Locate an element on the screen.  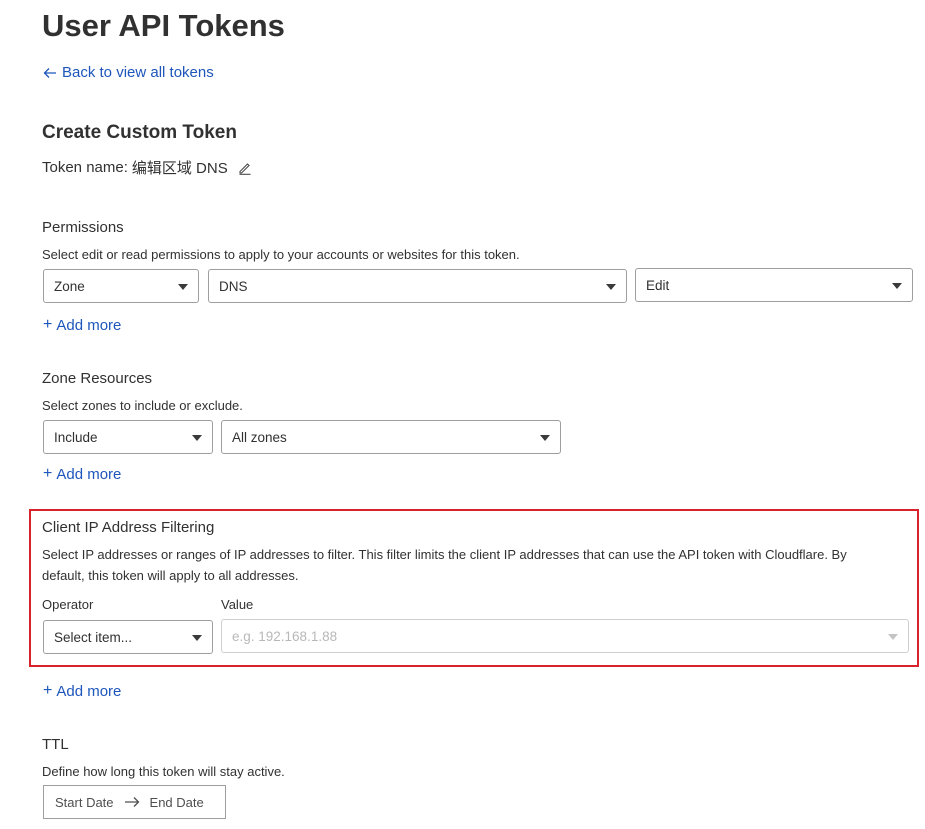
operator-label: Operator is located at coordinates (67, 604).